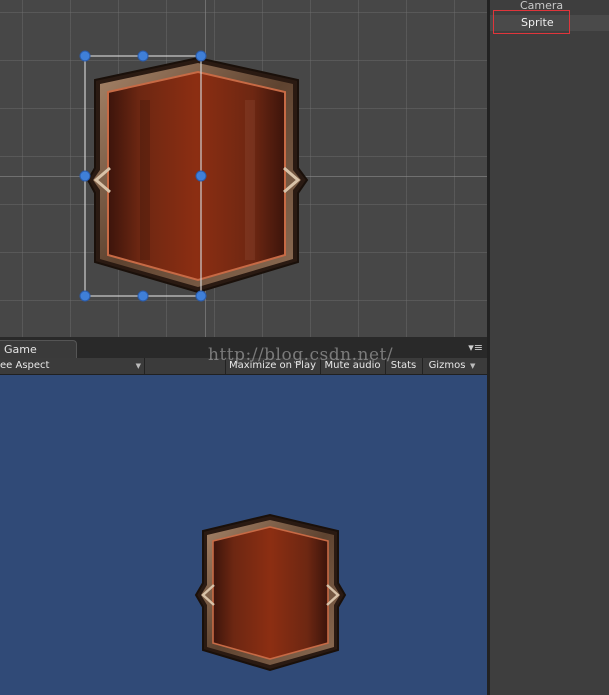  What do you see at coordinates (25, 365) in the screenshot?
I see `aspect-label: ee Aspect` at bounding box center [25, 365].